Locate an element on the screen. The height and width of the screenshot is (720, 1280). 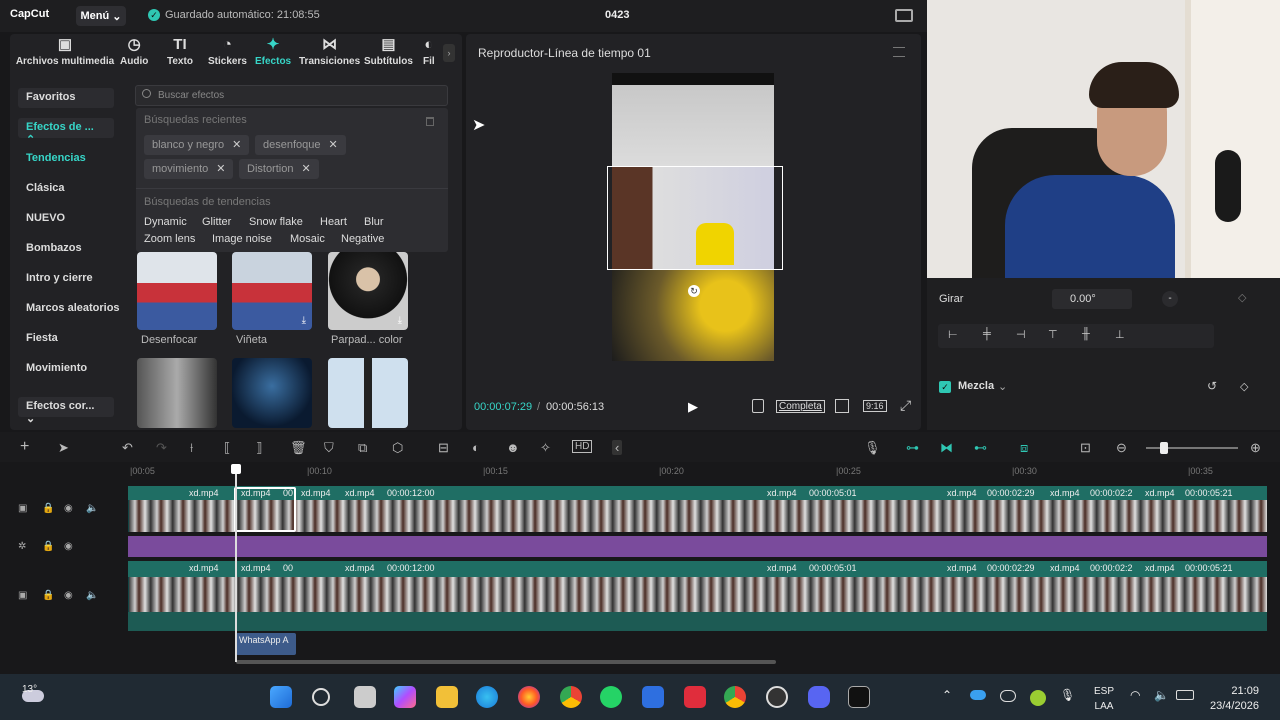
select-tool-icon: ➤ is located at coordinates (63, 448).